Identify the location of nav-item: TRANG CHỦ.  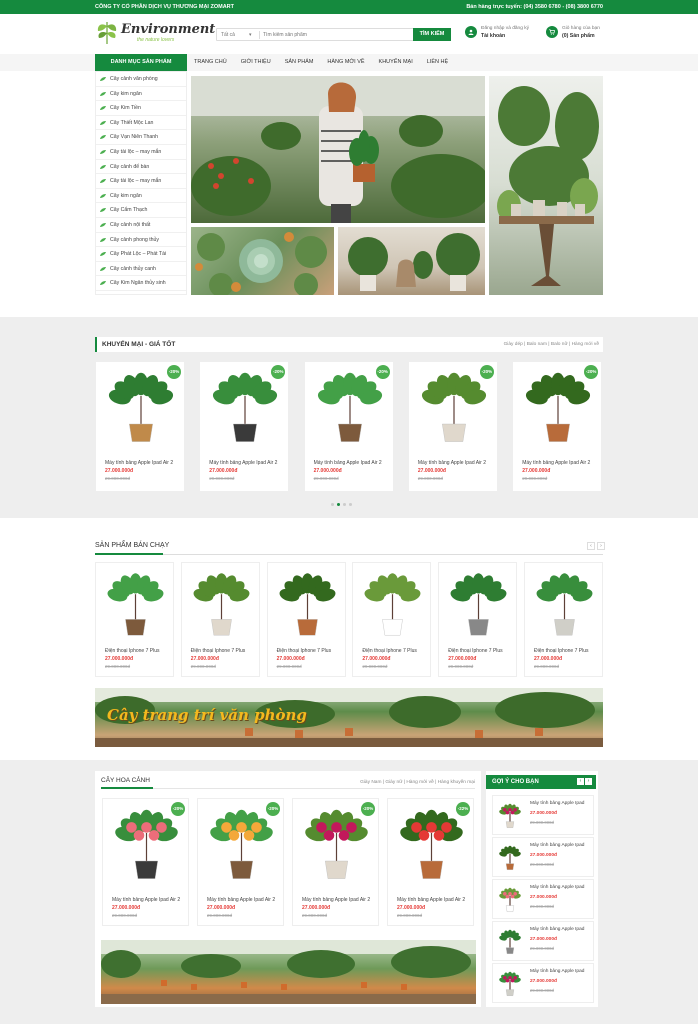
(210, 62).